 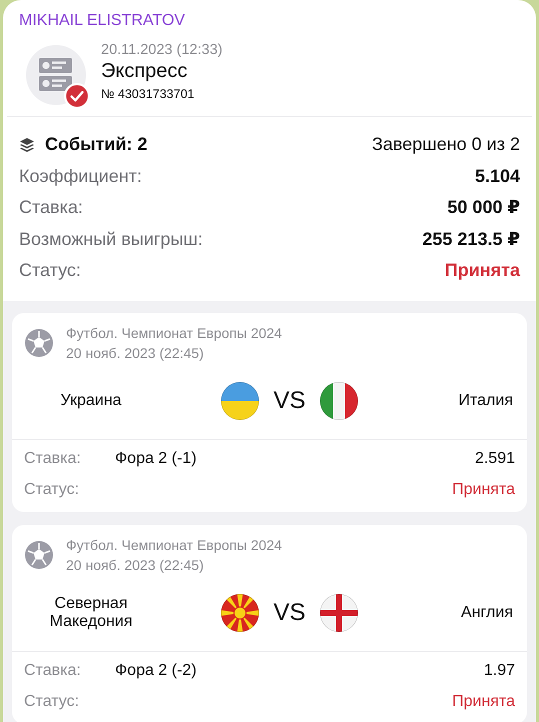 I want to click on bet-market: Фора 2 (-1), so click(x=156, y=459).